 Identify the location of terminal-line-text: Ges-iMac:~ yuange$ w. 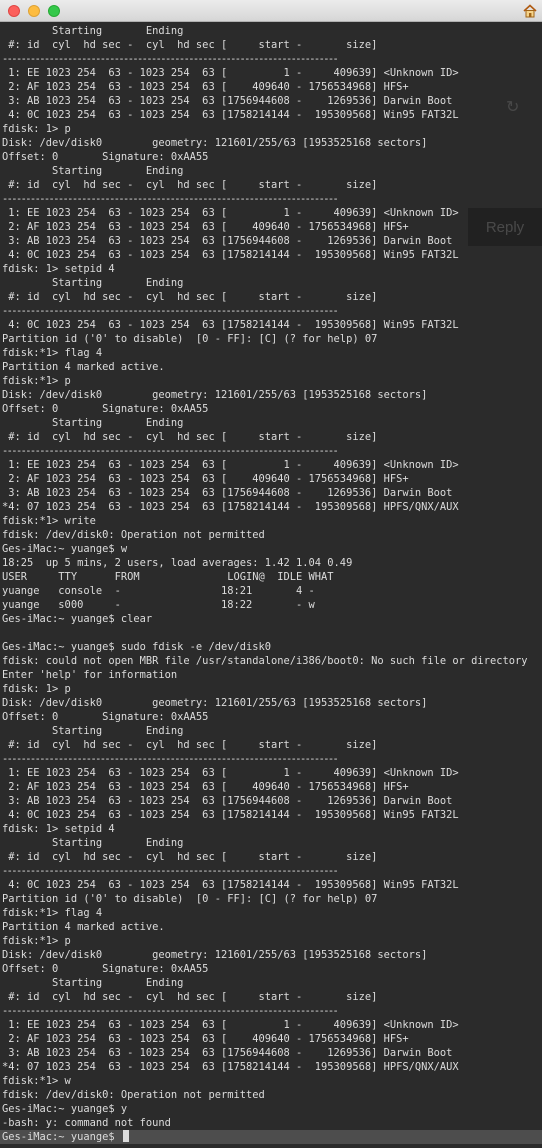
(65, 549).